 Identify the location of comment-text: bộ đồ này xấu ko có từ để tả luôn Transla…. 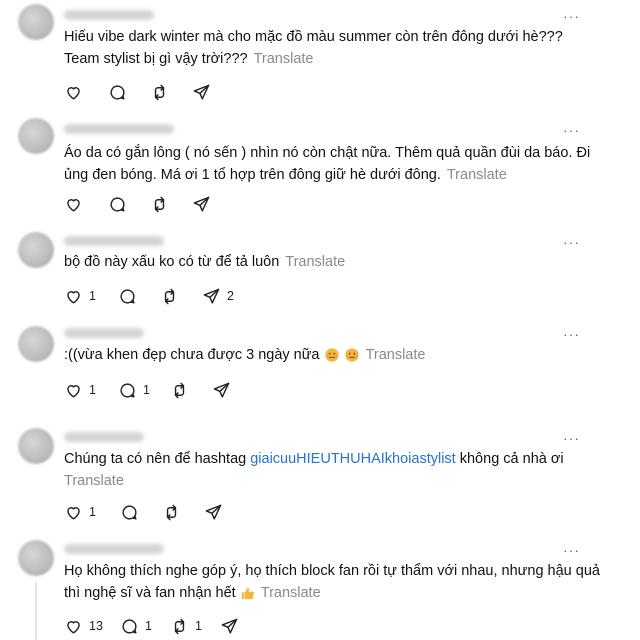
(205, 262).